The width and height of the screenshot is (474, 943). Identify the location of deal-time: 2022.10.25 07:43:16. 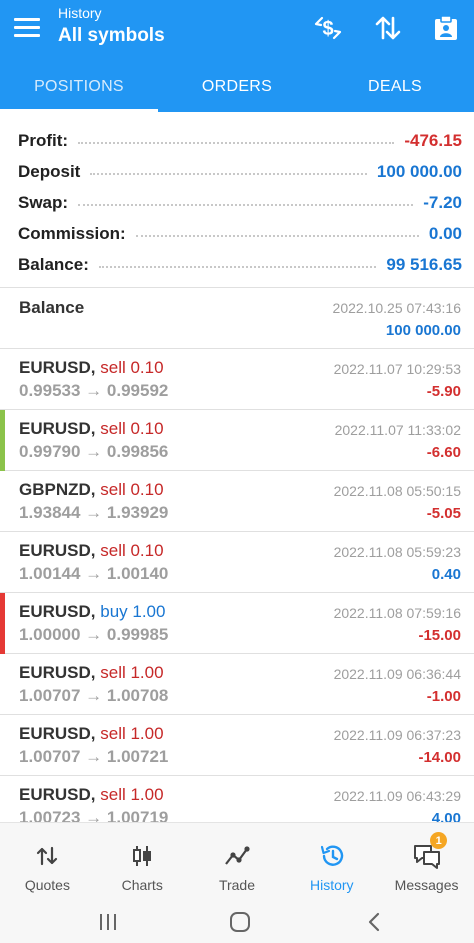
(396, 308).